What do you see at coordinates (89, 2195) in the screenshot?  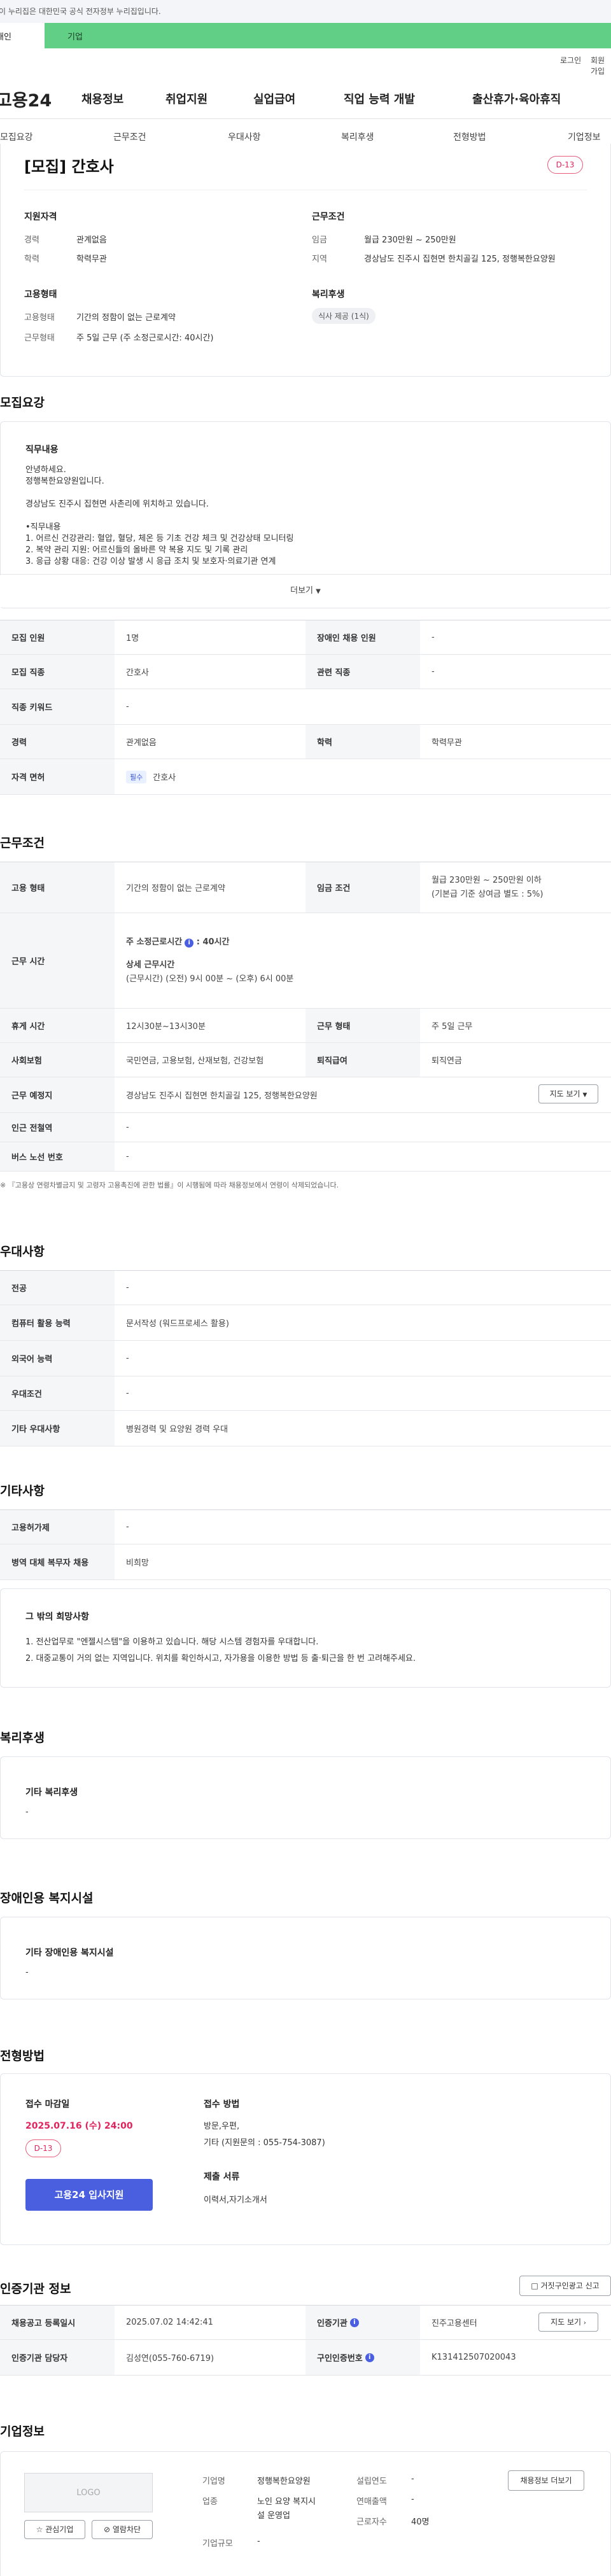 I see `apply-button: 고용24 입사지원` at bounding box center [89, 2195].